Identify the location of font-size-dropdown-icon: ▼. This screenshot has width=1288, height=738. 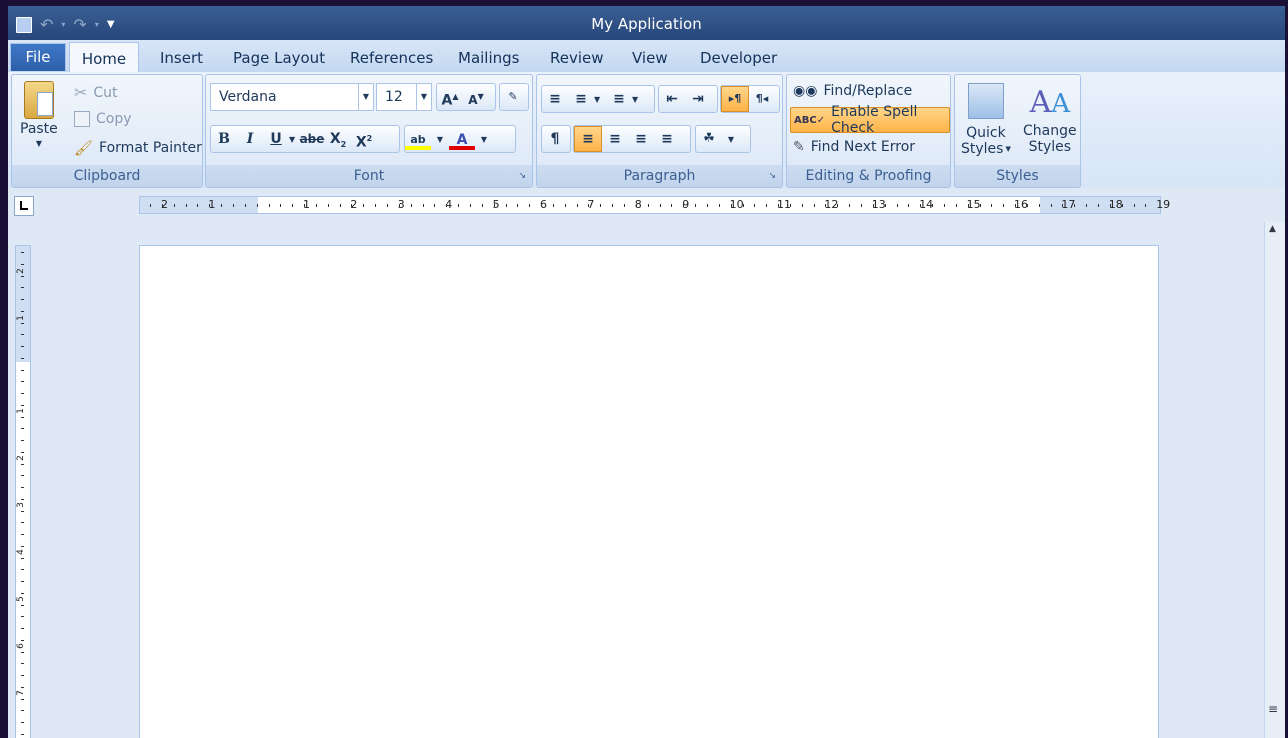
(423, 97).